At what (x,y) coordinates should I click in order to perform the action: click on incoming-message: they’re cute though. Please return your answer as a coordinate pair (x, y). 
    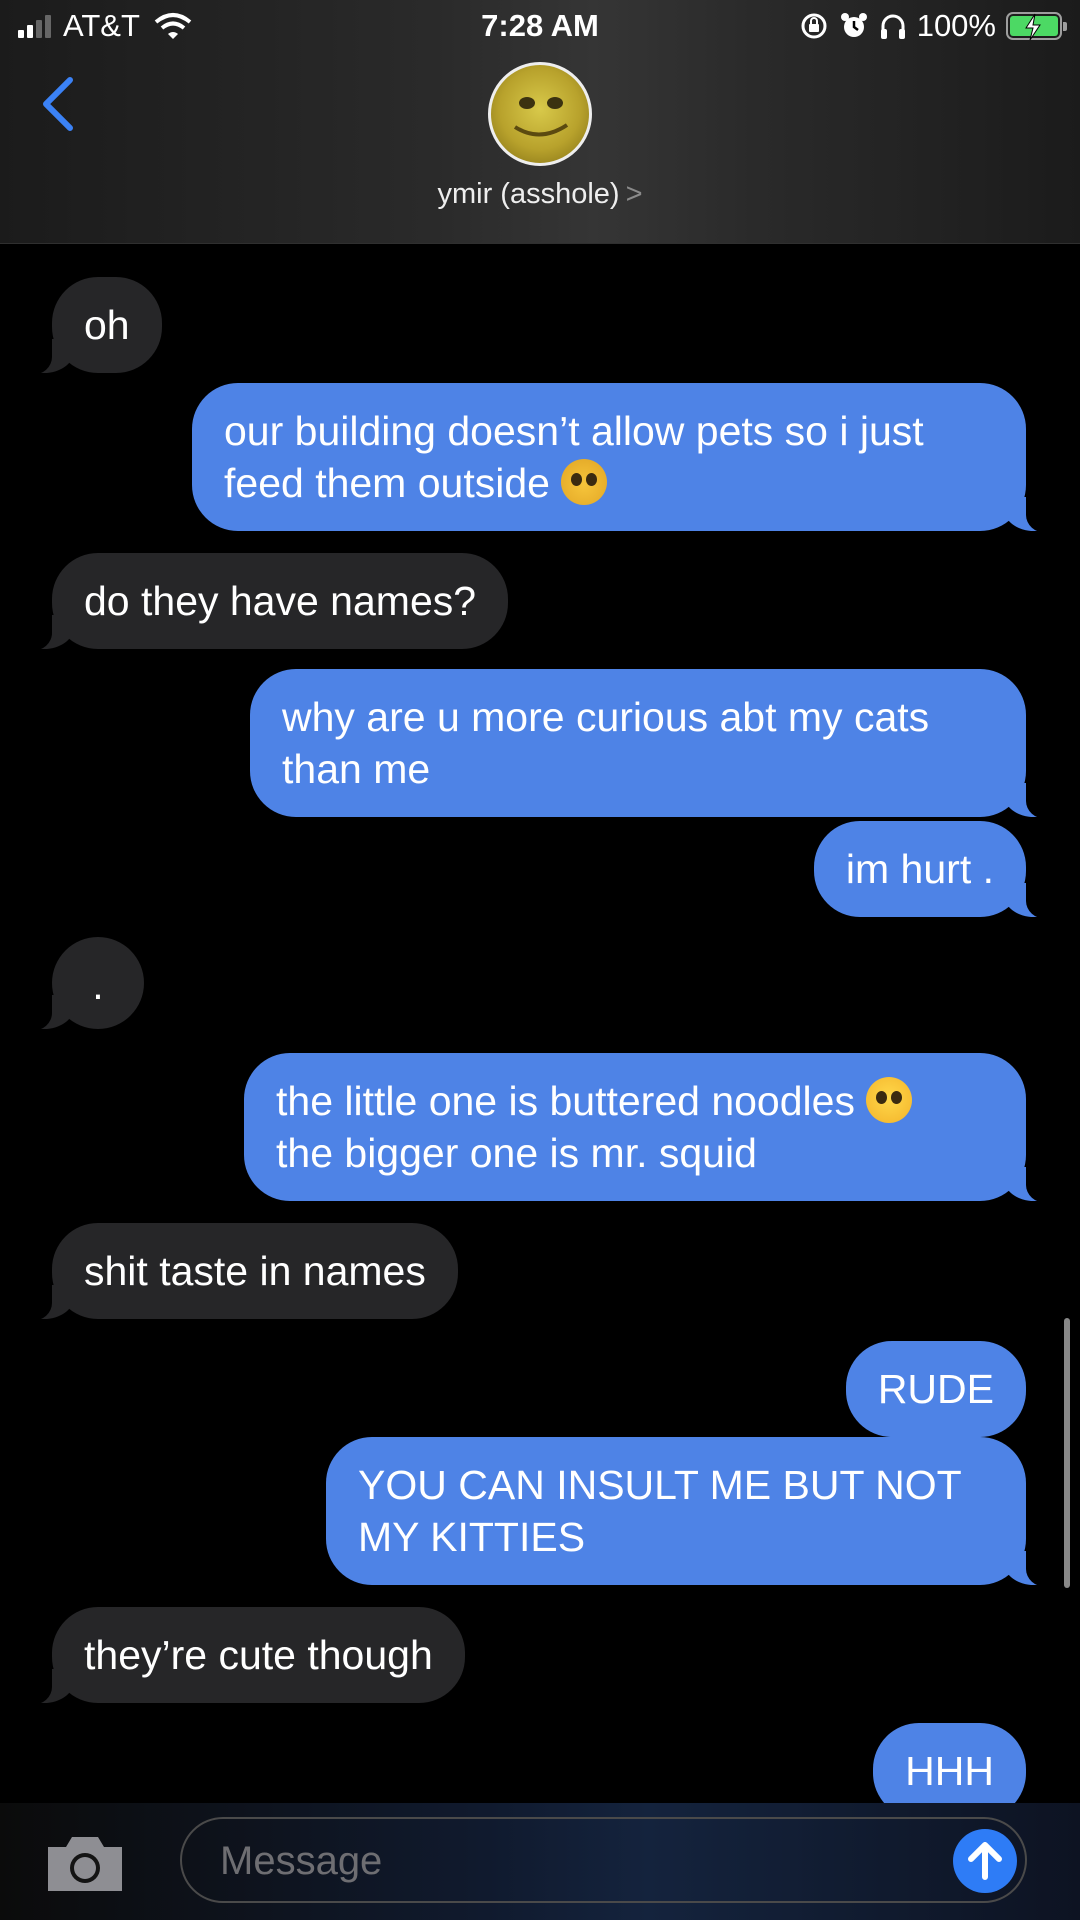
    Looking at the image, I should click on (245, 1656).